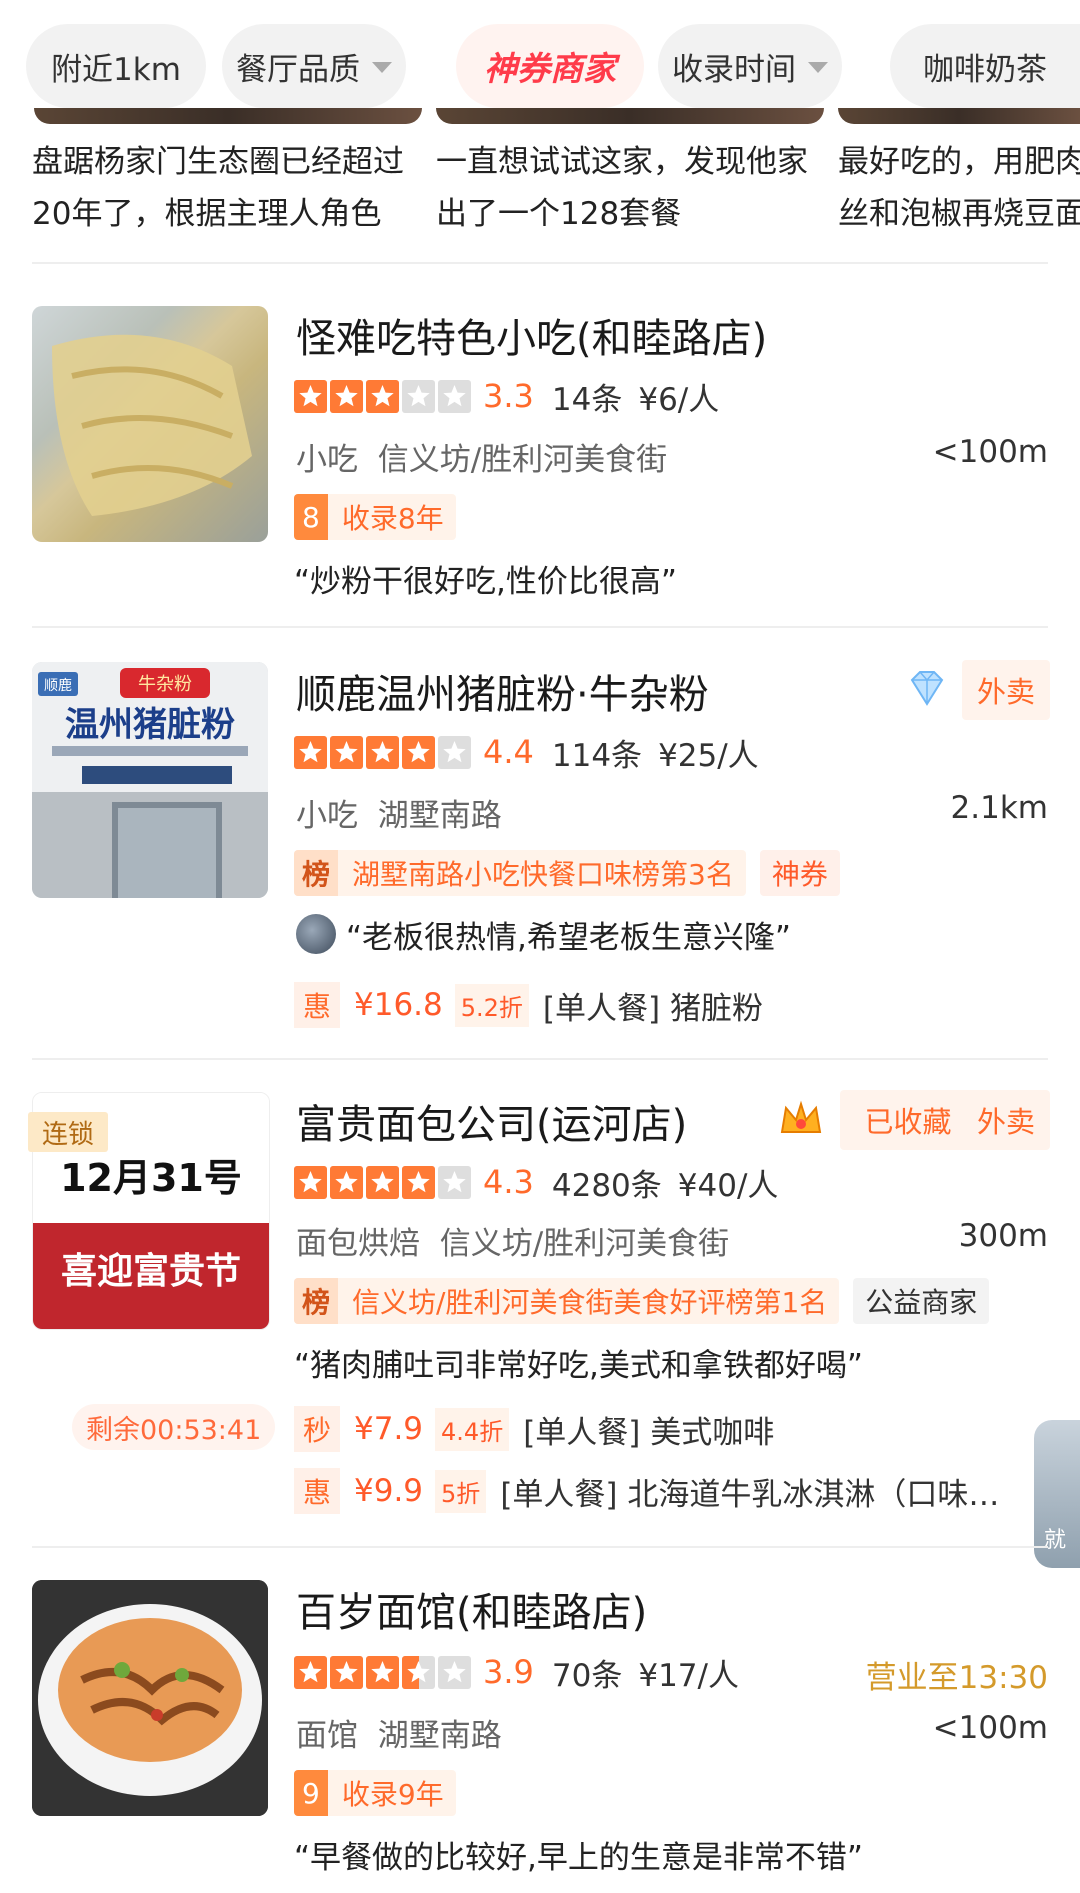 This screenshot has width=1080, height=1893. What do you see at coordinates (578, 1858) in the screenshot?
I see `review-quote: “早餐做的比较好,早上的生意是非常不错”` at bounding box center [578, 1858].